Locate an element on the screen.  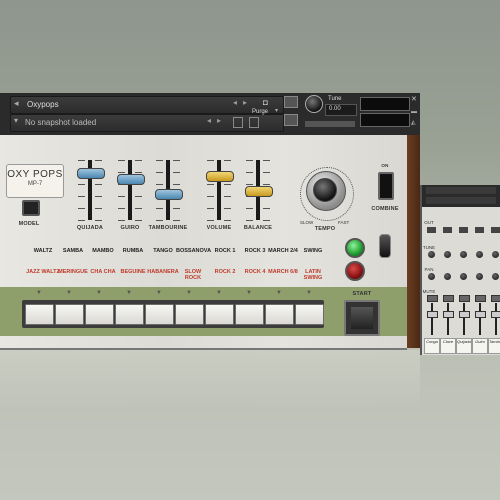
delete-snapshot-icon is located at coordinates (254, 122).